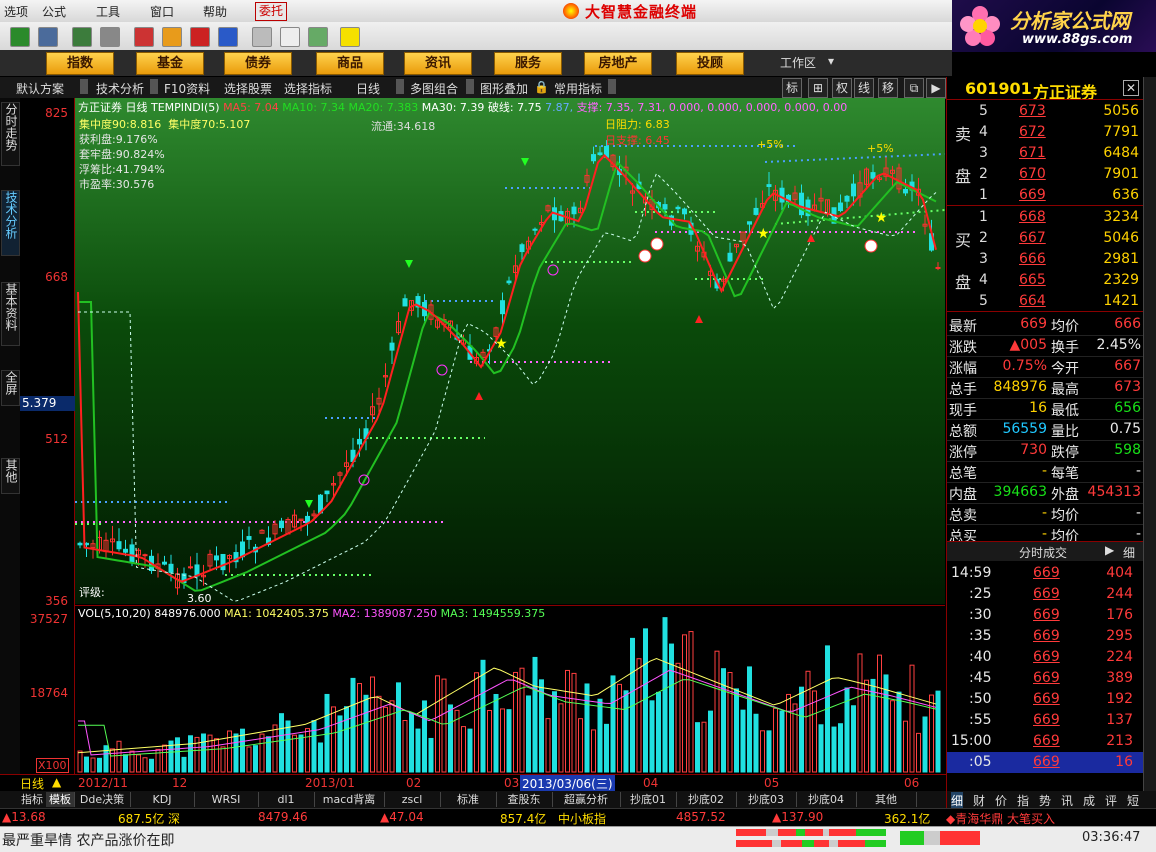 This screenshot has width=1156, height=852. Describe the element at coordinates (290, 37) in the screenshot. I see `layout-icon` at that location.